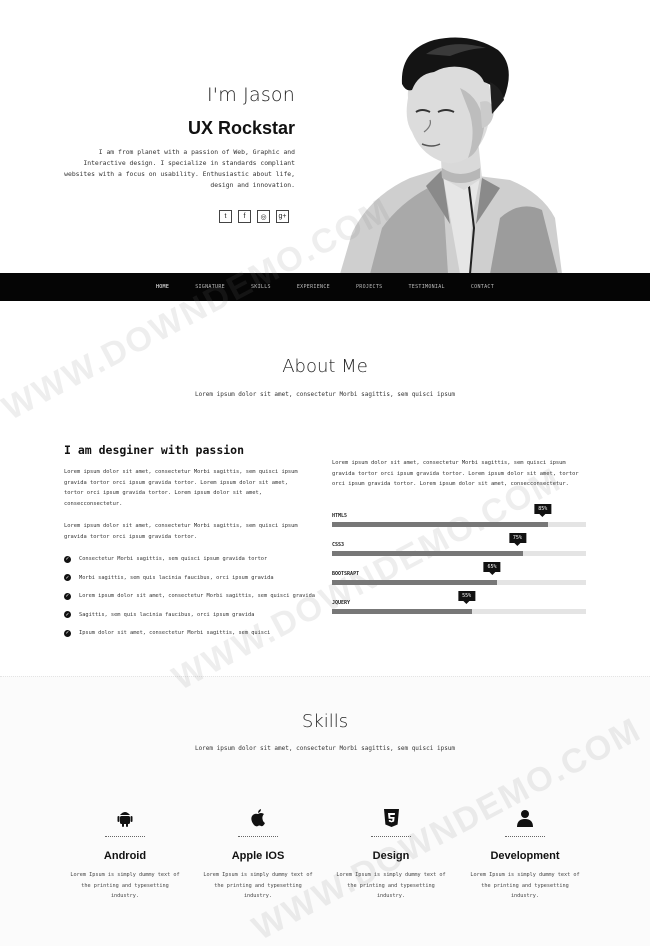 The image size is (650, 946). What do you see at coordinates (125, 818) in the screenshot?
I see `android-icon` at bounding box center [125, 818].